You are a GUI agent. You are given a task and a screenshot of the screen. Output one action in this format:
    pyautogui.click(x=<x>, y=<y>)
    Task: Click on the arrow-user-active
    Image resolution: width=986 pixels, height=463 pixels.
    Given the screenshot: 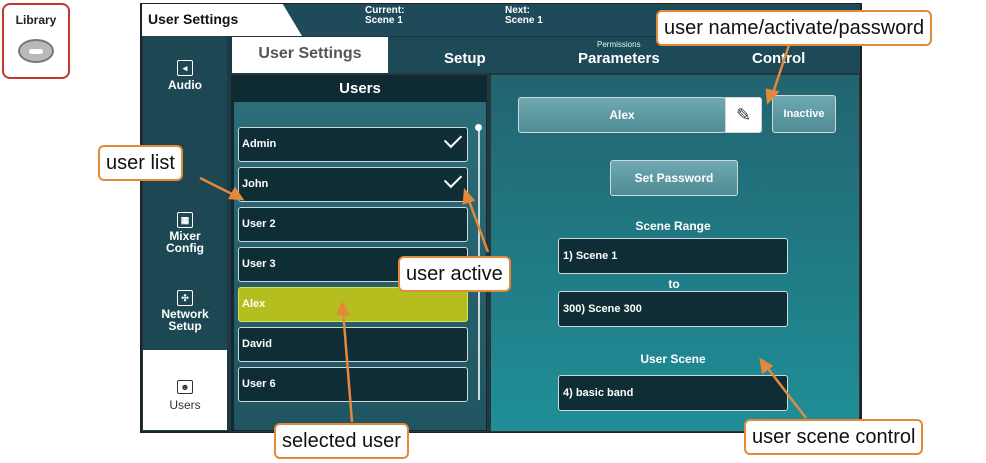 What is the action you would take?
    pyautogui.click(x=478, y=225)
    